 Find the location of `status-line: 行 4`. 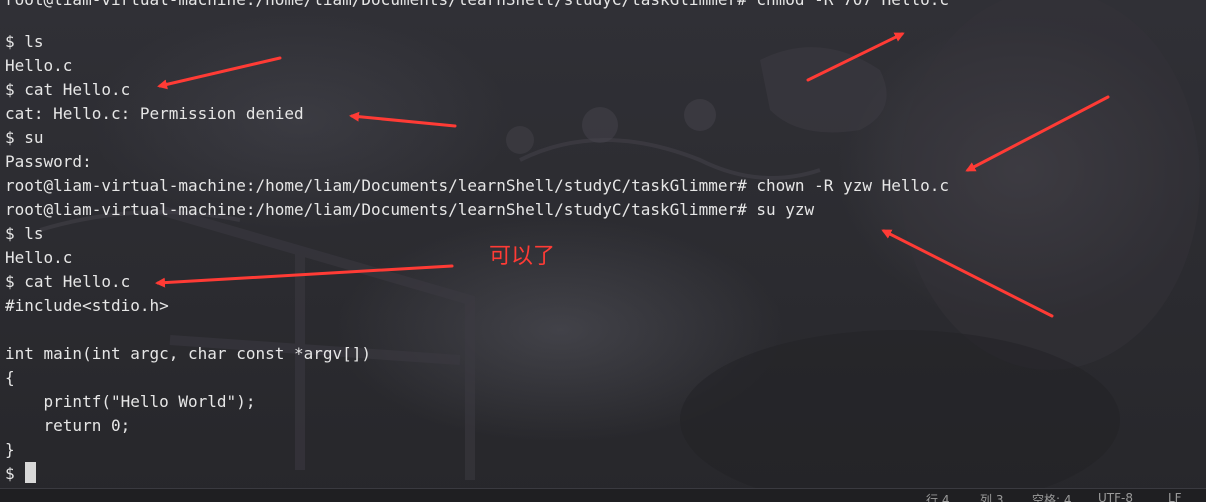

status-line: 行 4 is located at coordinates (937, 496).